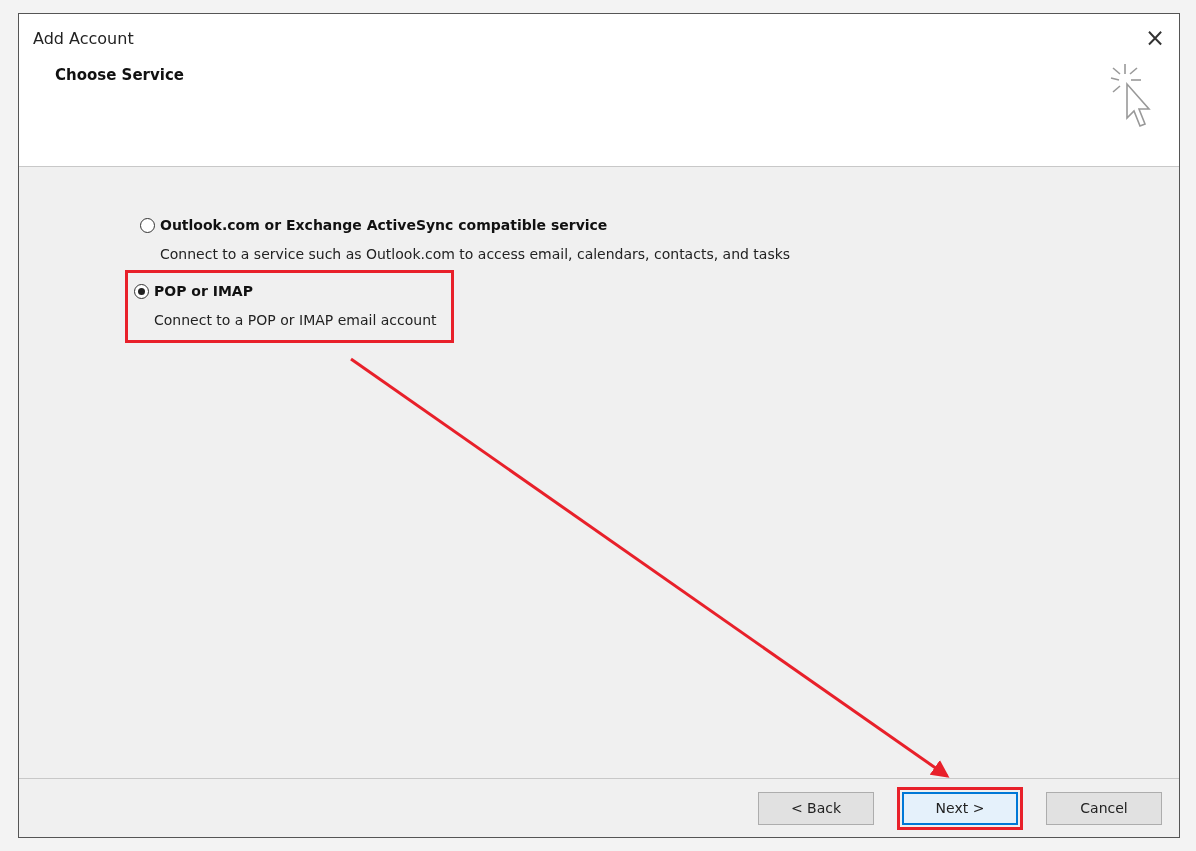 Image resolution: width=1196 pixels, height=851 pixels. What do you see at coordinates (960, 808) in the screenshot?
I see `dialog-button: Next >` at bounding box center [960, 808].